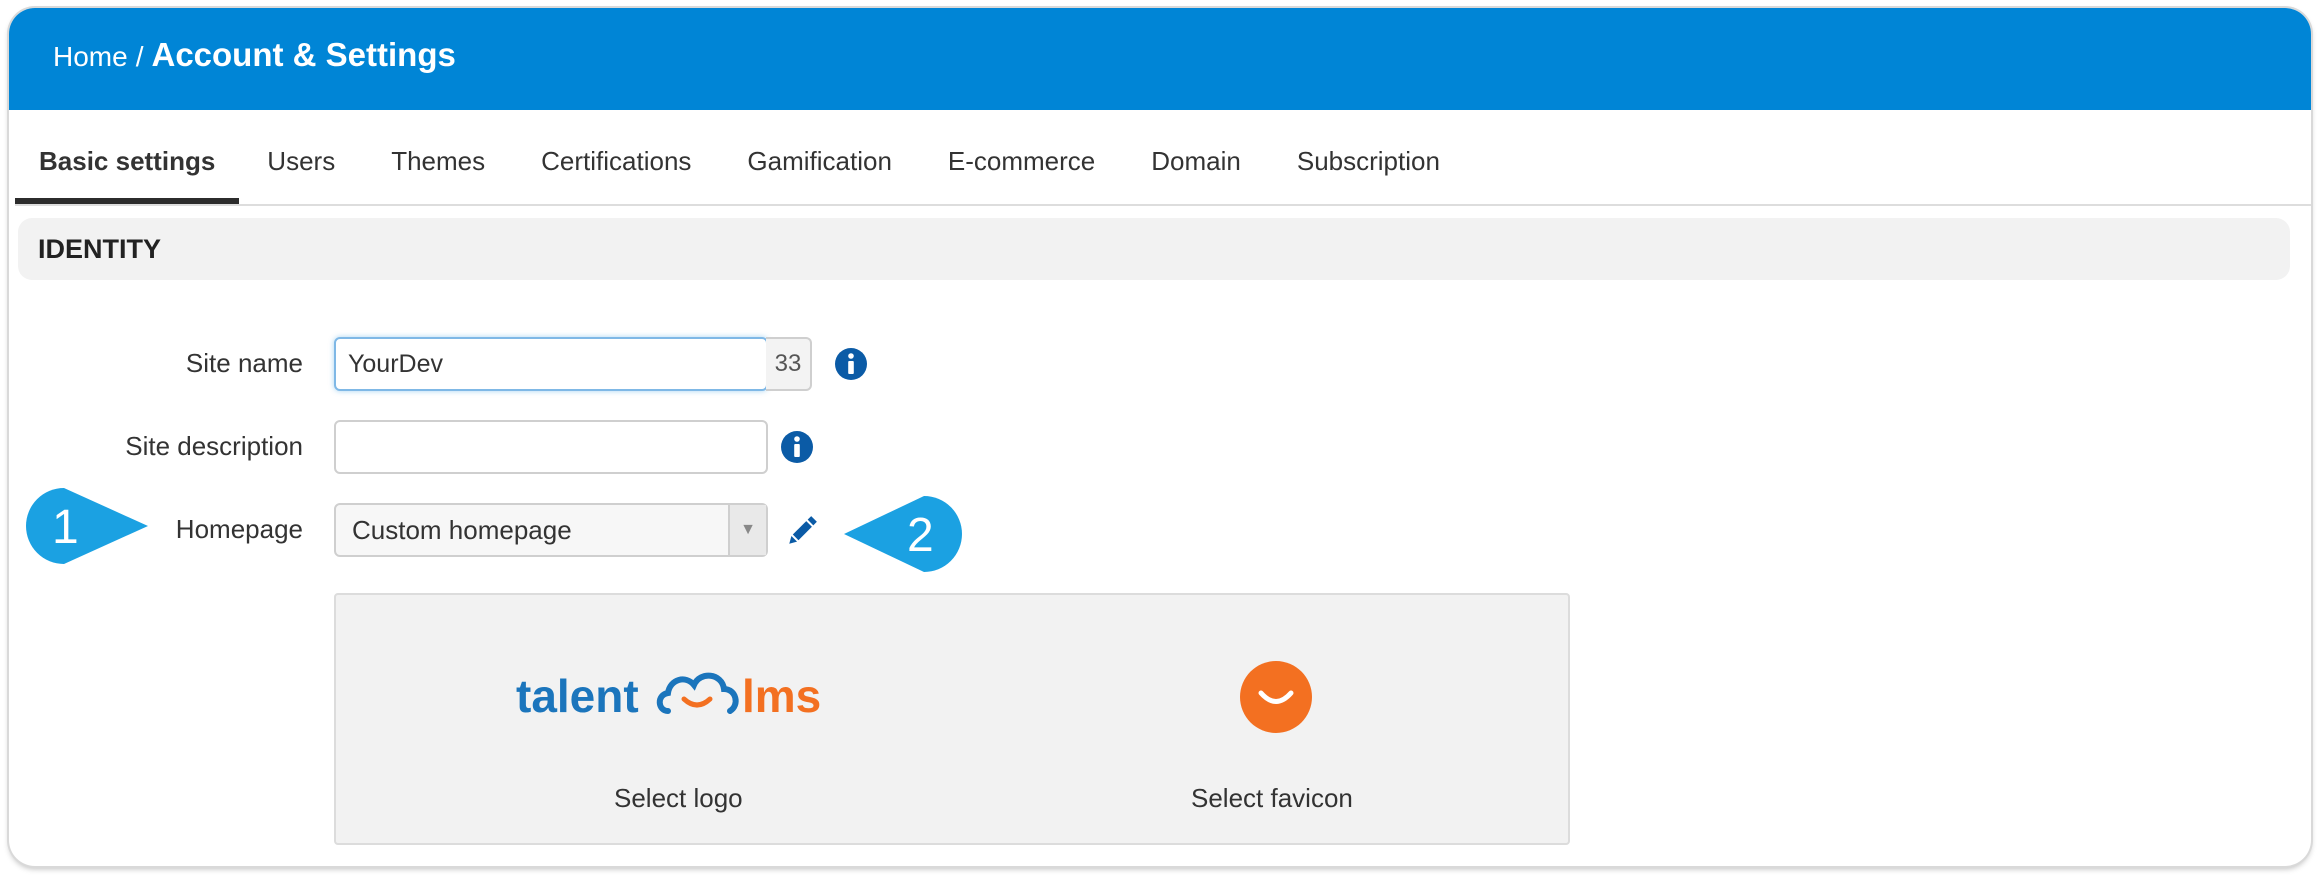  What do you see at coordinates (244, 363) in the screenshot?
I see `site-name-label: Site name` at bounding box center [244, 363].